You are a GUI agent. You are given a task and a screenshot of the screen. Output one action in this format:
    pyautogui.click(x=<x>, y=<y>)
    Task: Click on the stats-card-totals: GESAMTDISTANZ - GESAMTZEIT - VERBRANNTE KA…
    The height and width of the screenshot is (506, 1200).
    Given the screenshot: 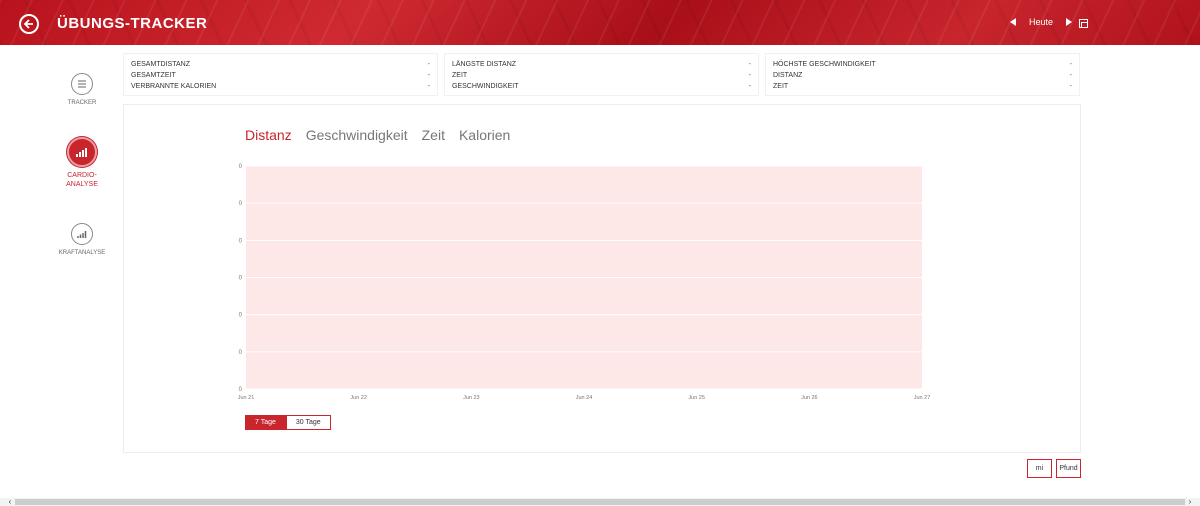 What is the action you would take?
    pyautogui.click(x=280, y=74)
    